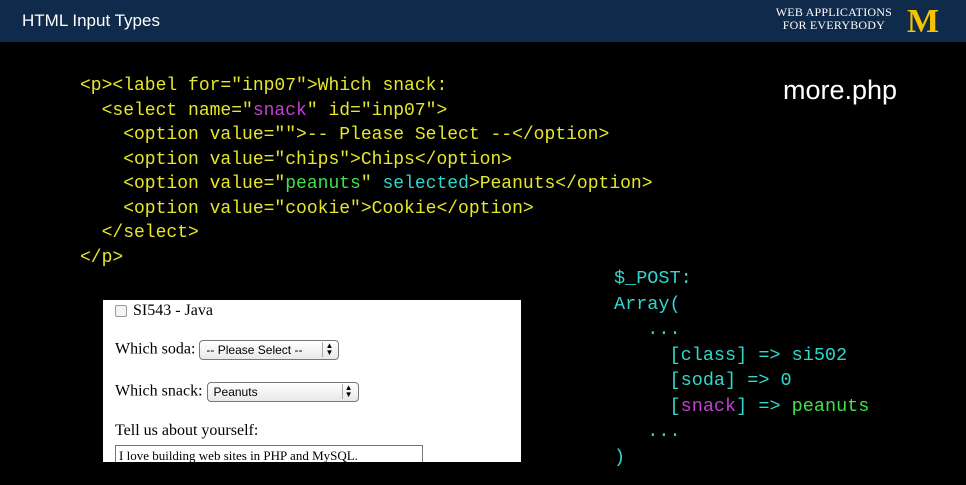 The width and height of the screenshot is (966, 485). I want to click on soda-row: Which soda: -- Please Select -- ▲ ▼, so click(227, 350).